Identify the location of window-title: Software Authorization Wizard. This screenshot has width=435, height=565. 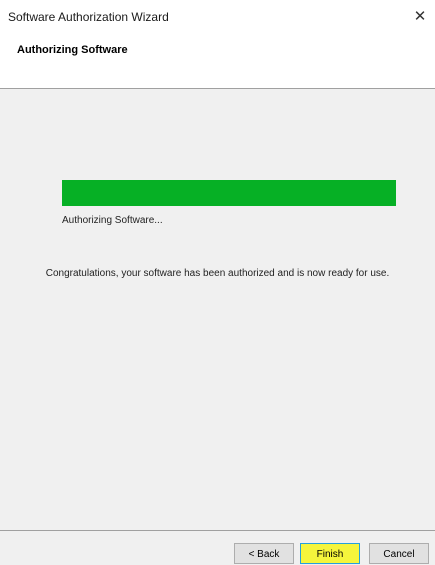
(88, 17).